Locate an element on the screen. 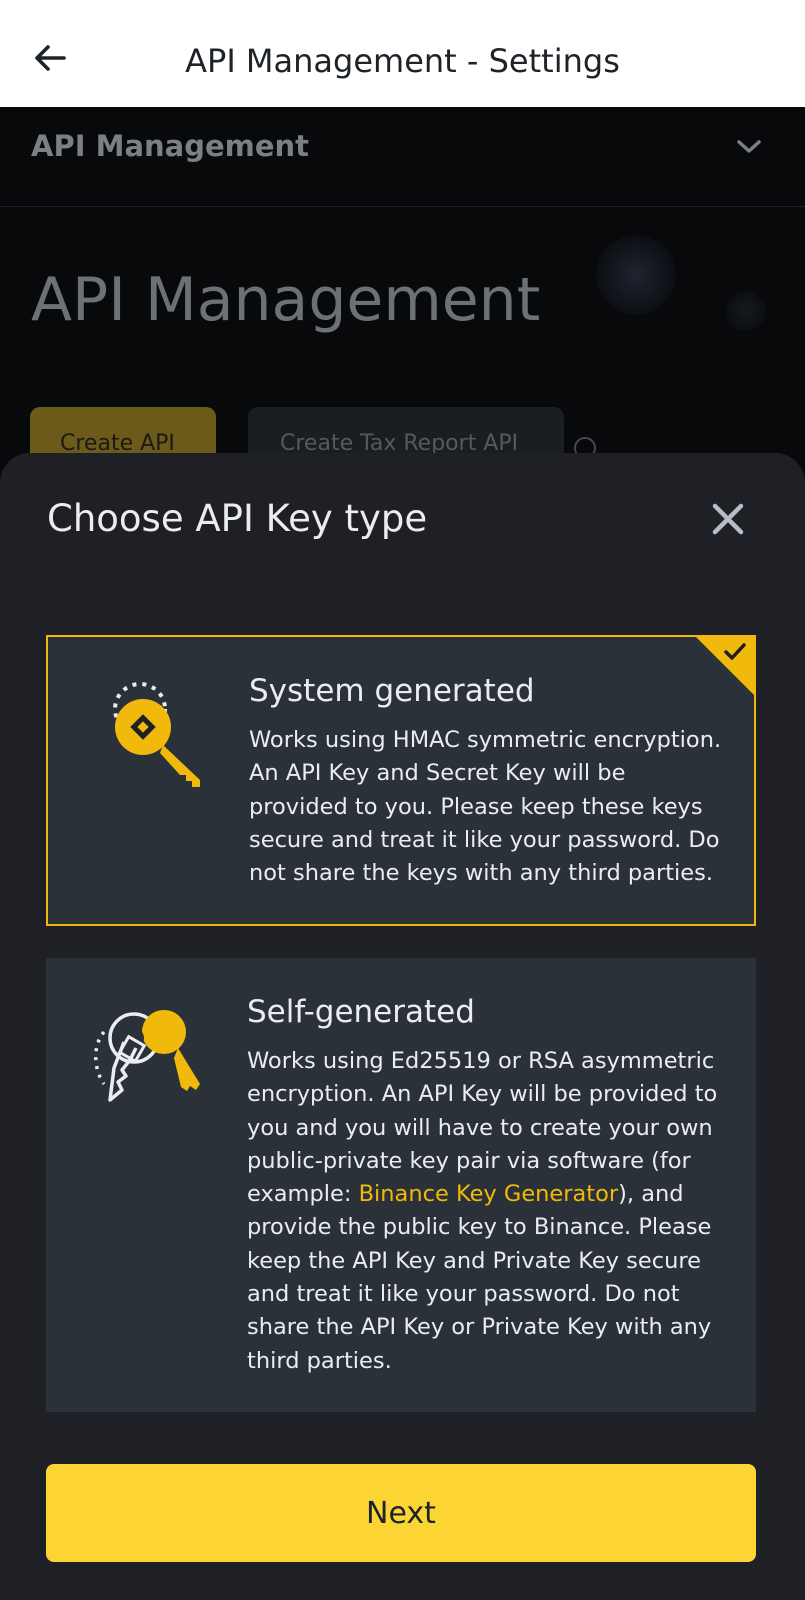  decorative-orb is located at coordinates (636, 275).